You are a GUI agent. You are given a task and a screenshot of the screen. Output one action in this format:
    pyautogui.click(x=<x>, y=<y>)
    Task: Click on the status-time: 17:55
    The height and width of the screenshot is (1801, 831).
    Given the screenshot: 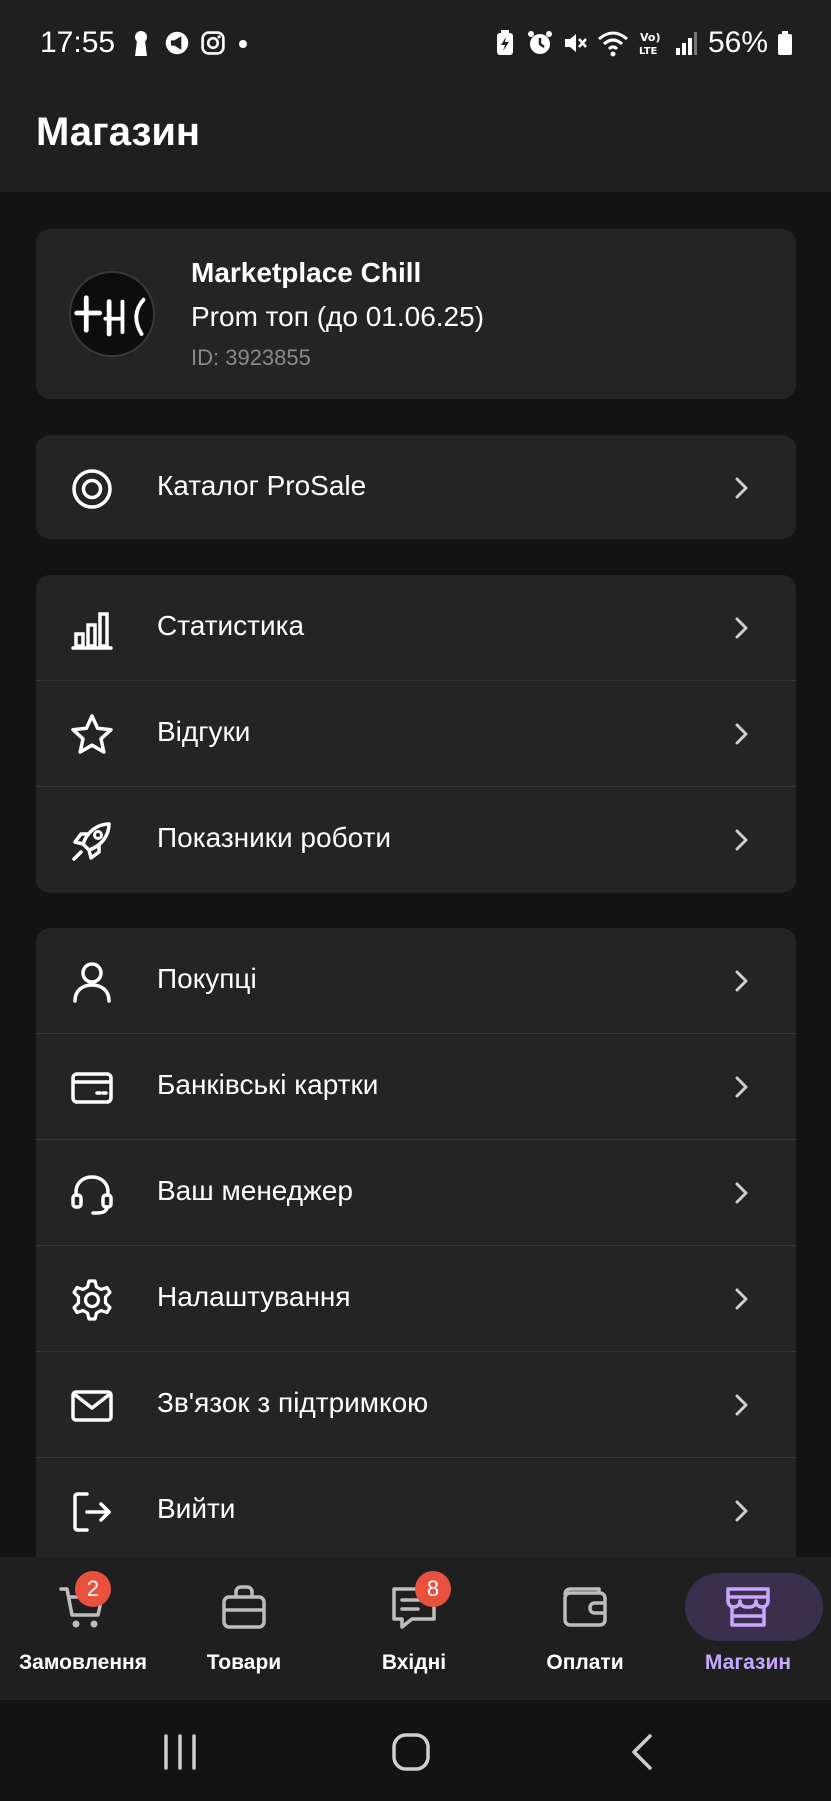 What is the action you would take?
    pyautogui.click(x=78, y=42)
    